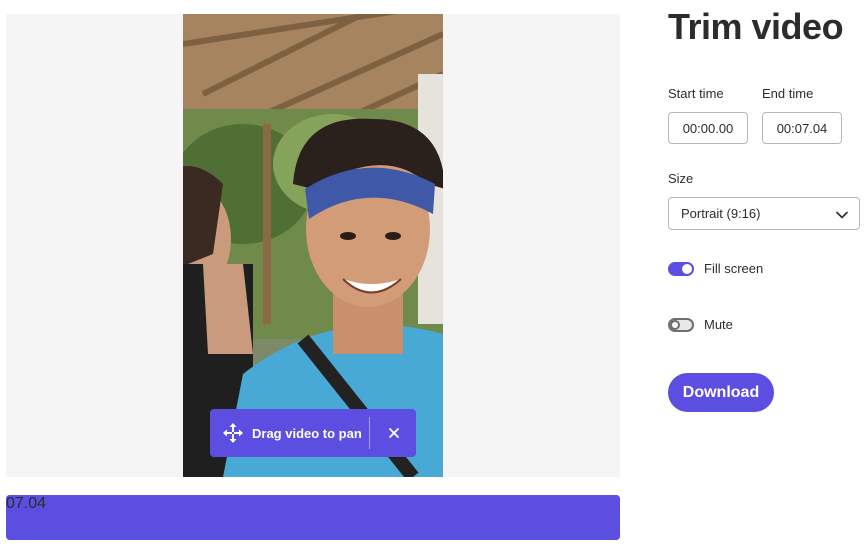 The image size is (864, 550). I want to click on end-time-label: End time, so click(788, 93).